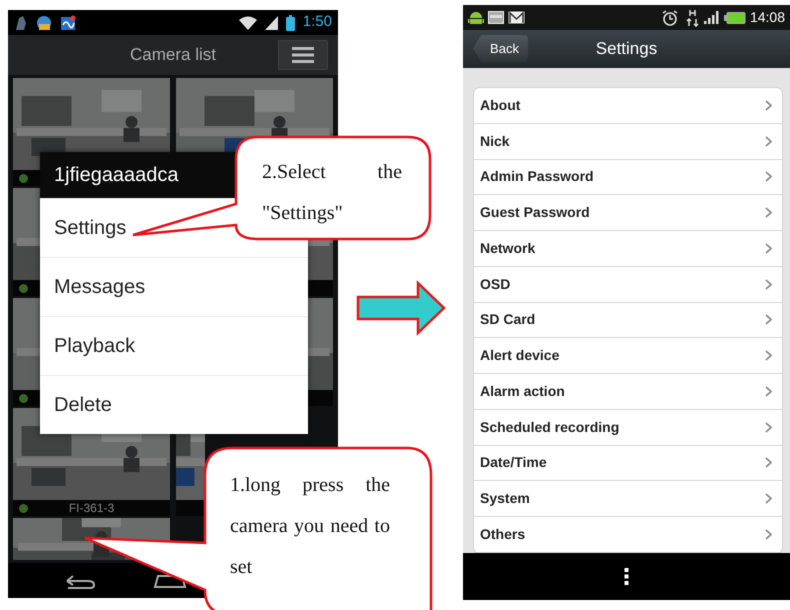 The image size is (790, 610). What do you see at coordinates (626, 576) in the screenshot?
I see `overflow-menu-icon` at bounding box center [626, 576].